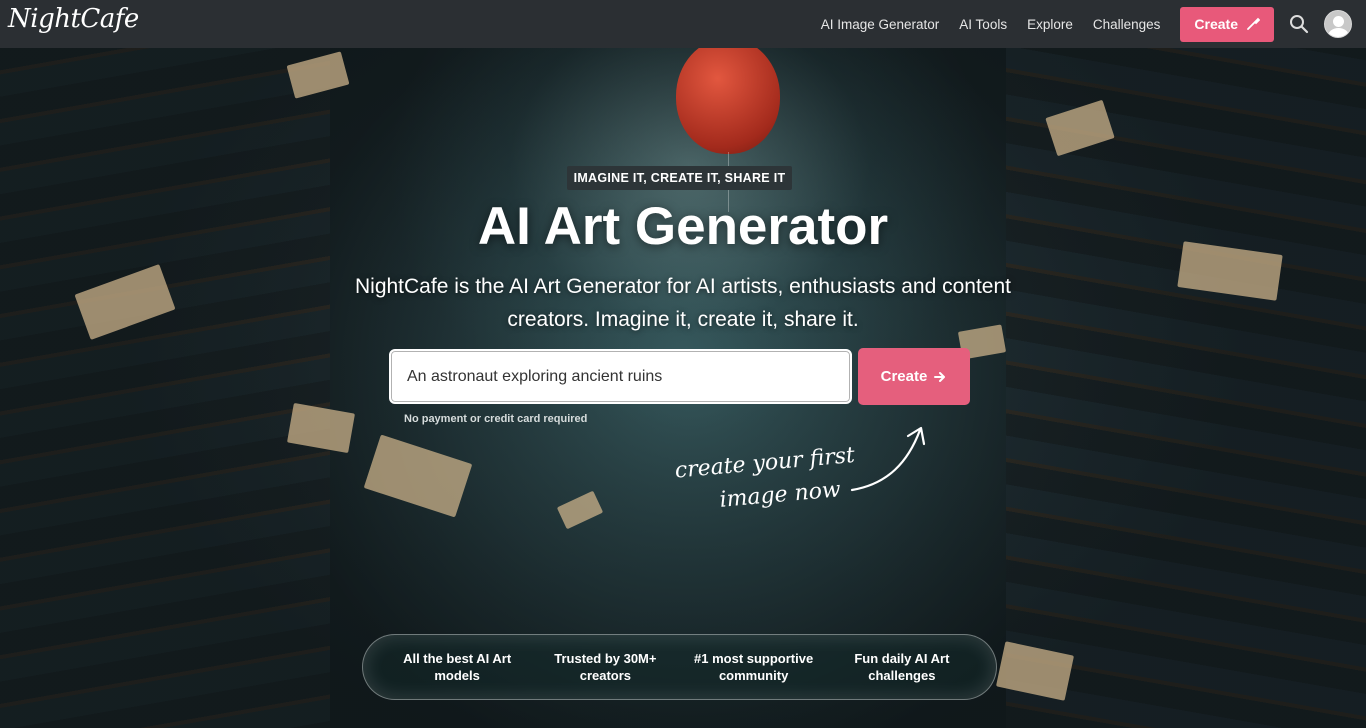 The image size is (1366, 728). Describe the element at coordinates (1299, 24) in the screenshot. I see `search-icon` at that location.